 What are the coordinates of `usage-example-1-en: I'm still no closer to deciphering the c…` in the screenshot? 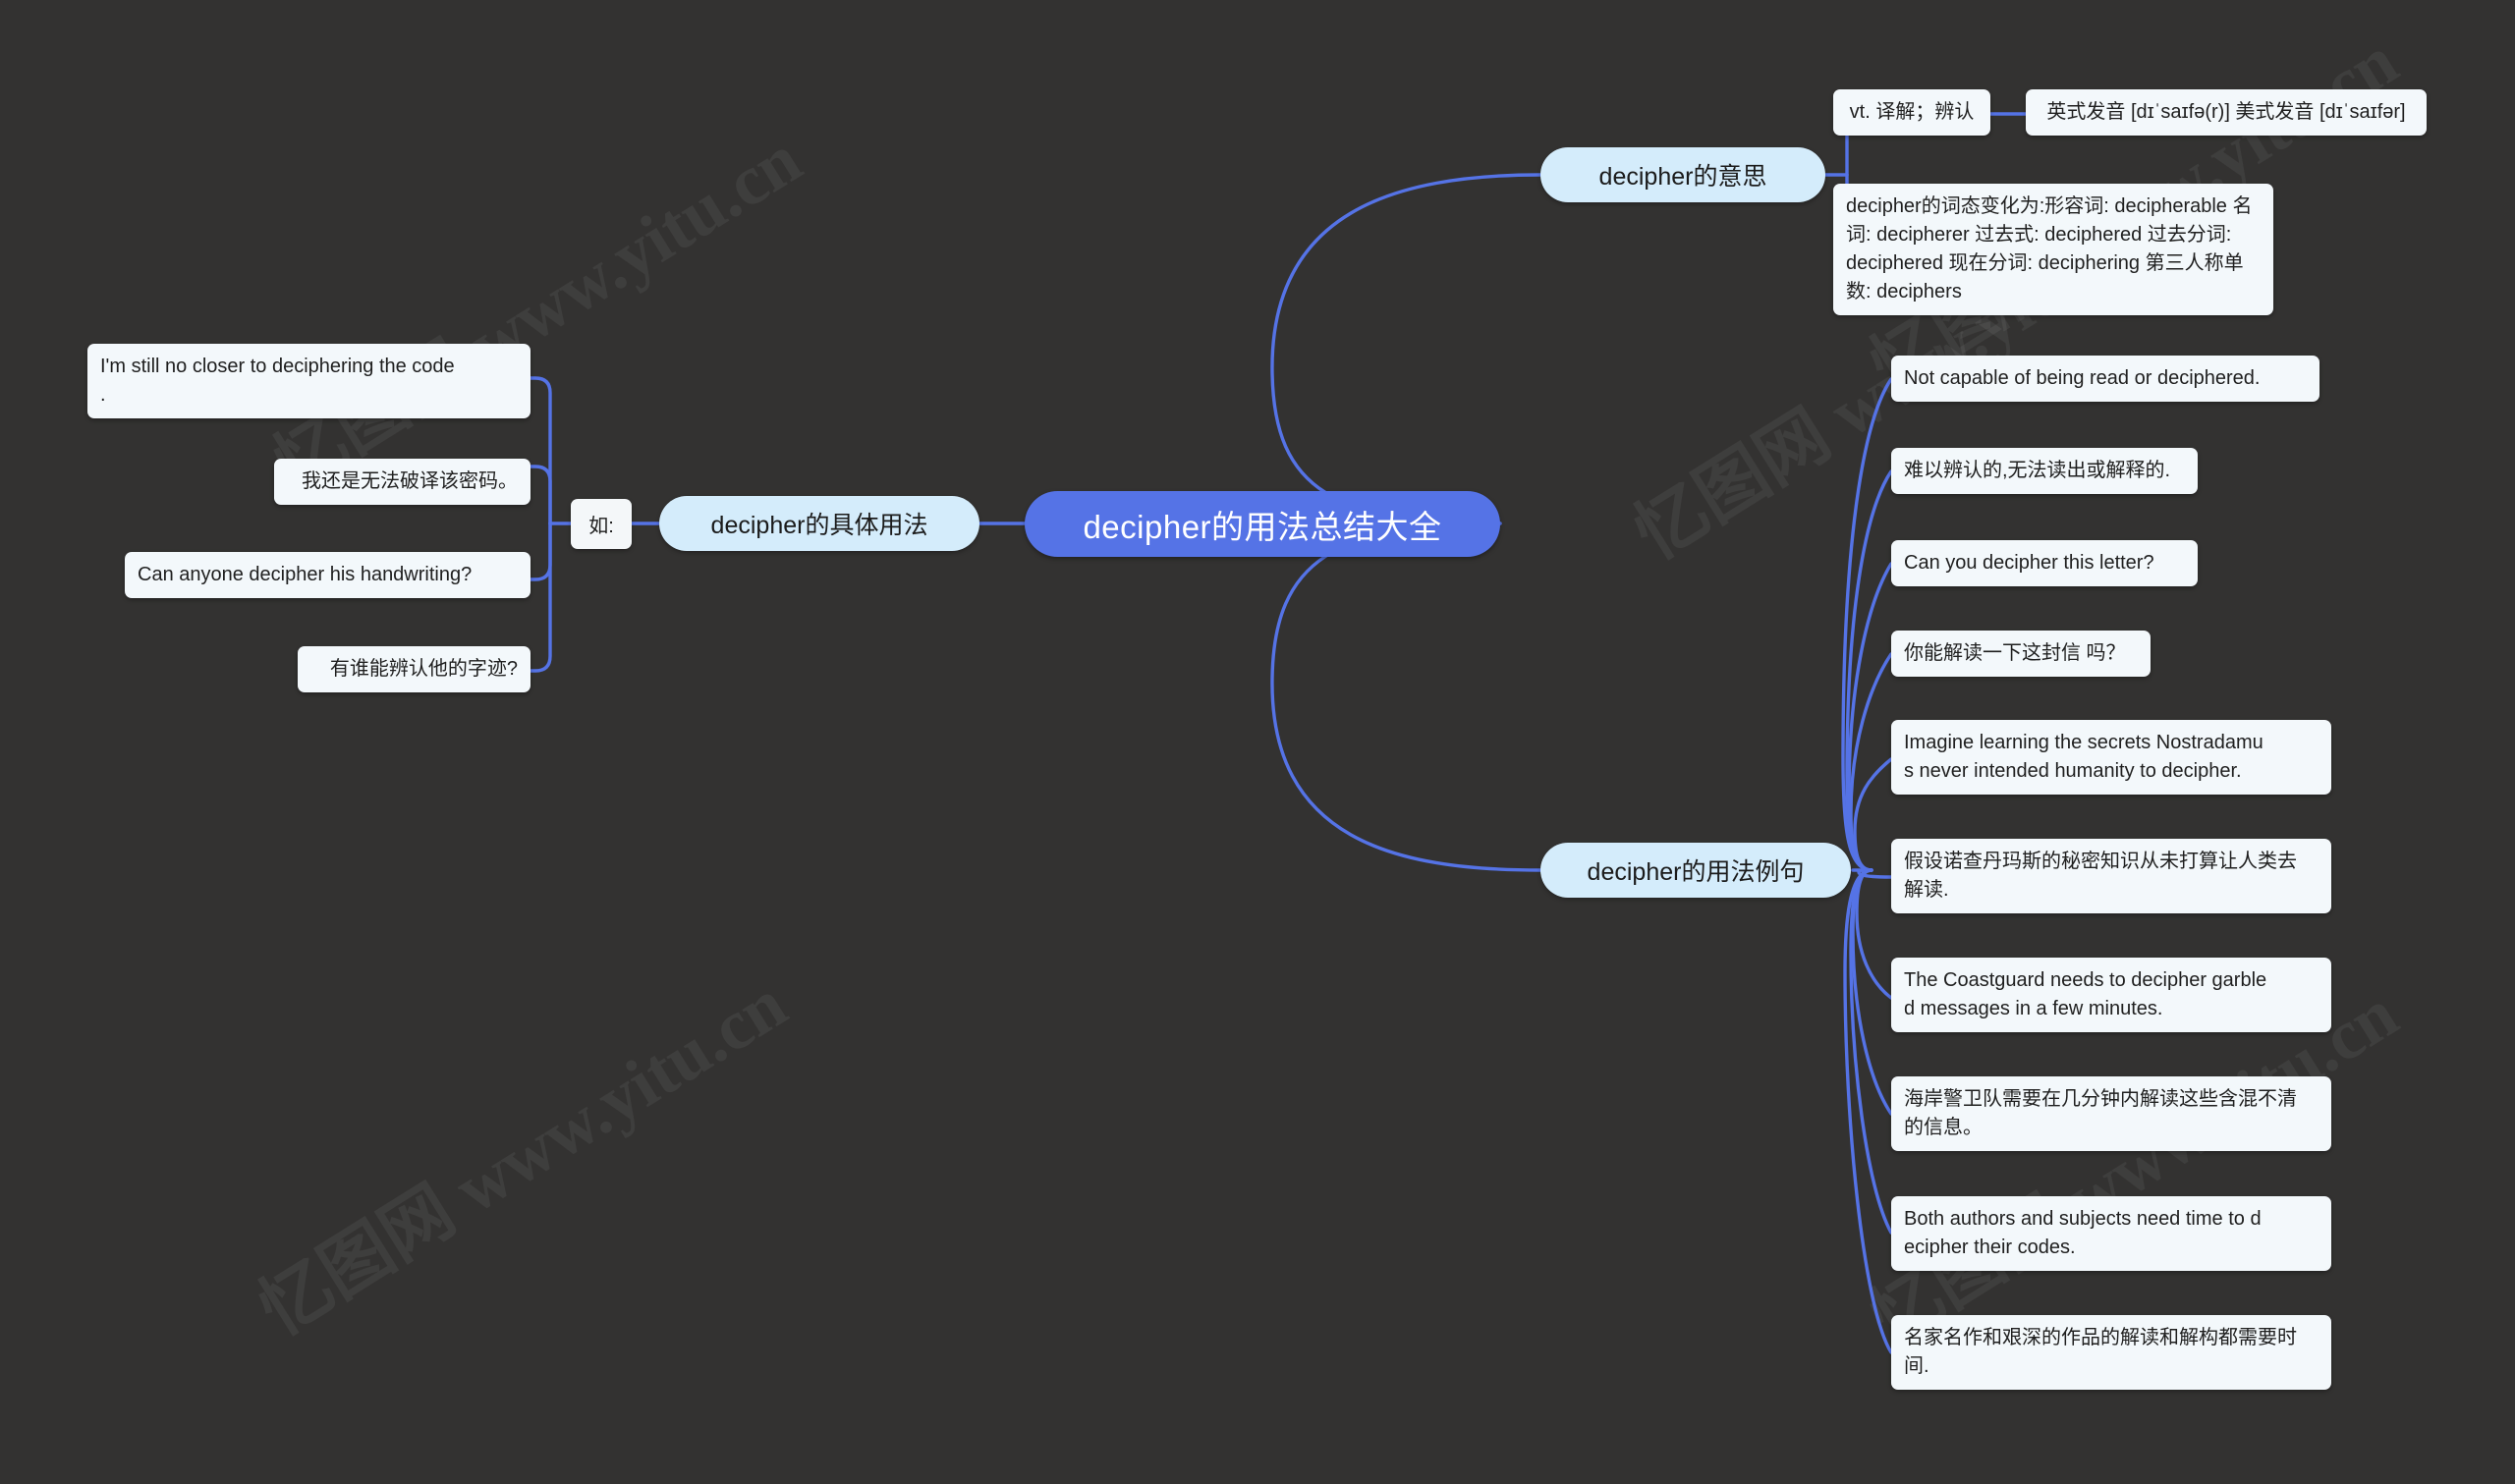 It's located at (309, 381).